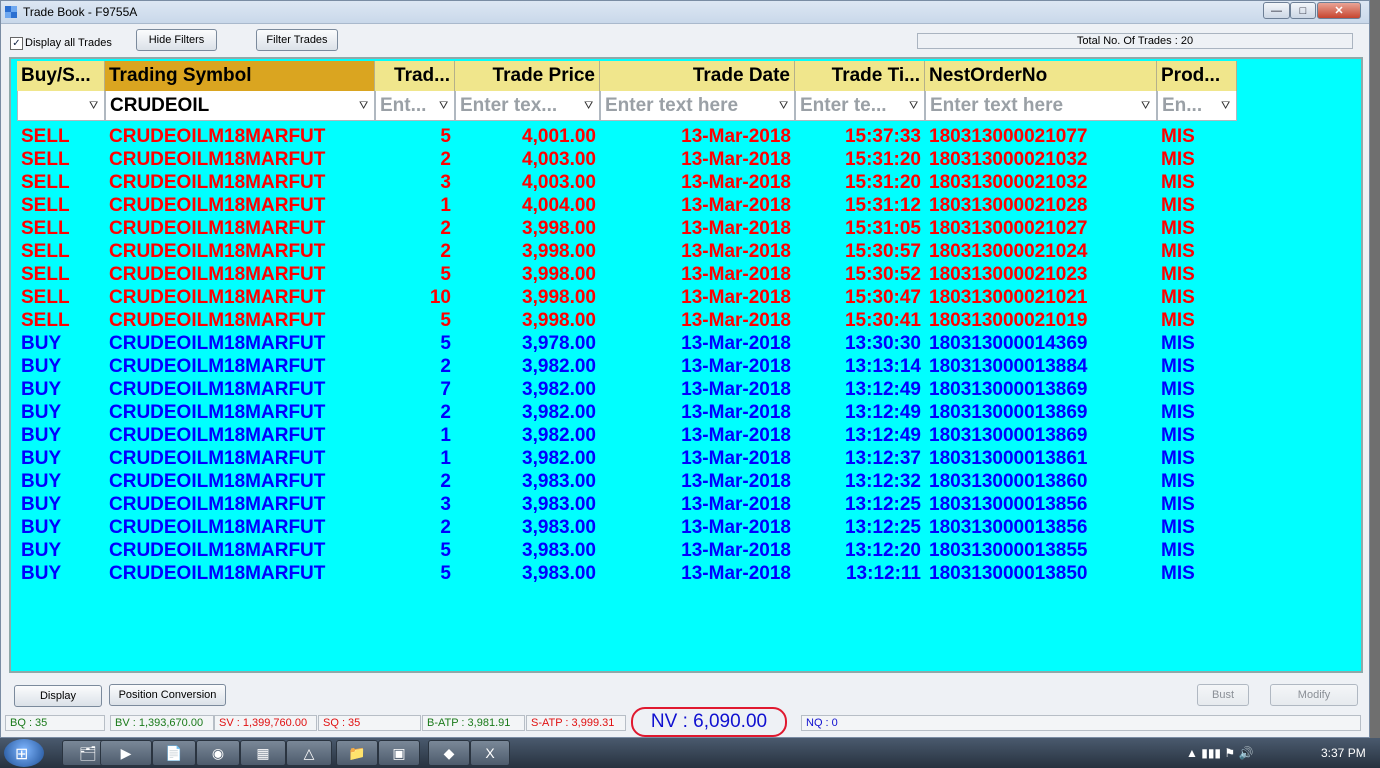  I want to click on nv-status: NV : 6,090.00, so click(709, 722).